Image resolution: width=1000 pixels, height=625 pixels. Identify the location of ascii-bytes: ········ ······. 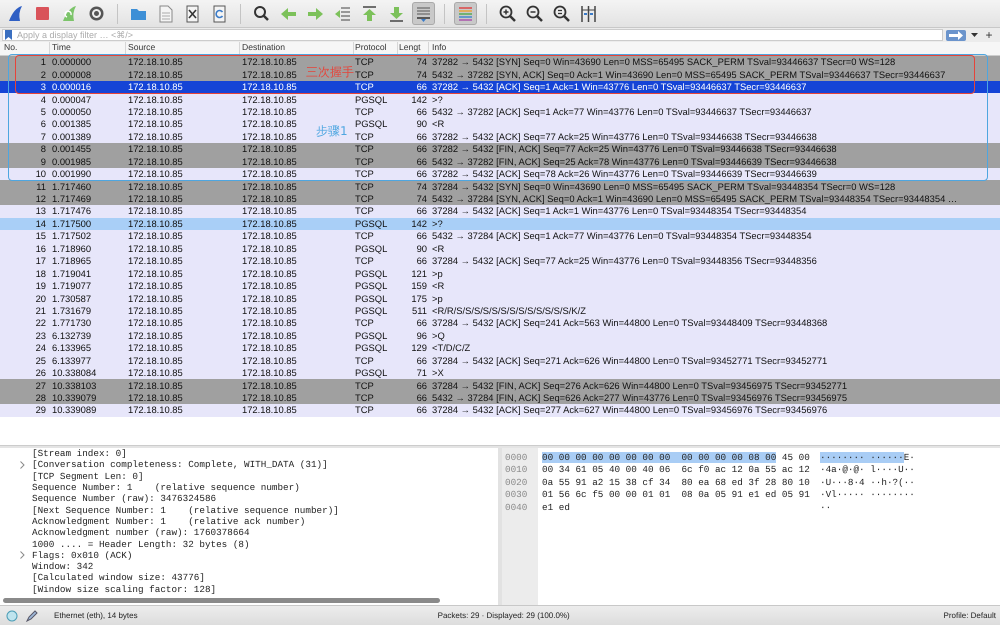
(862, 457).